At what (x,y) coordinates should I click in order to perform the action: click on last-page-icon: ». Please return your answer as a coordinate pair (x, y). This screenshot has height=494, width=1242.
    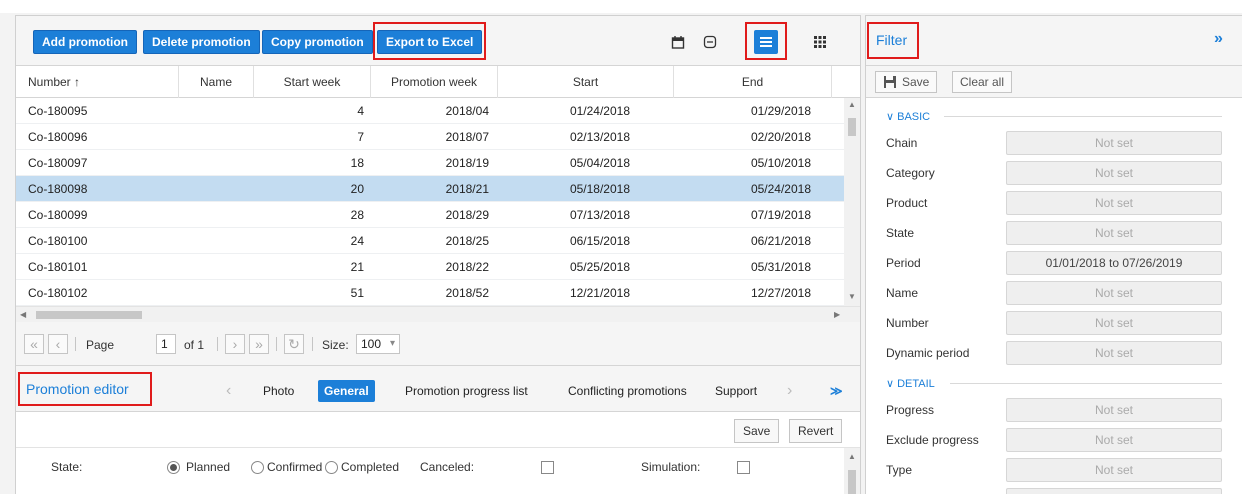
    Looking at the image, I should click on (259, 344).